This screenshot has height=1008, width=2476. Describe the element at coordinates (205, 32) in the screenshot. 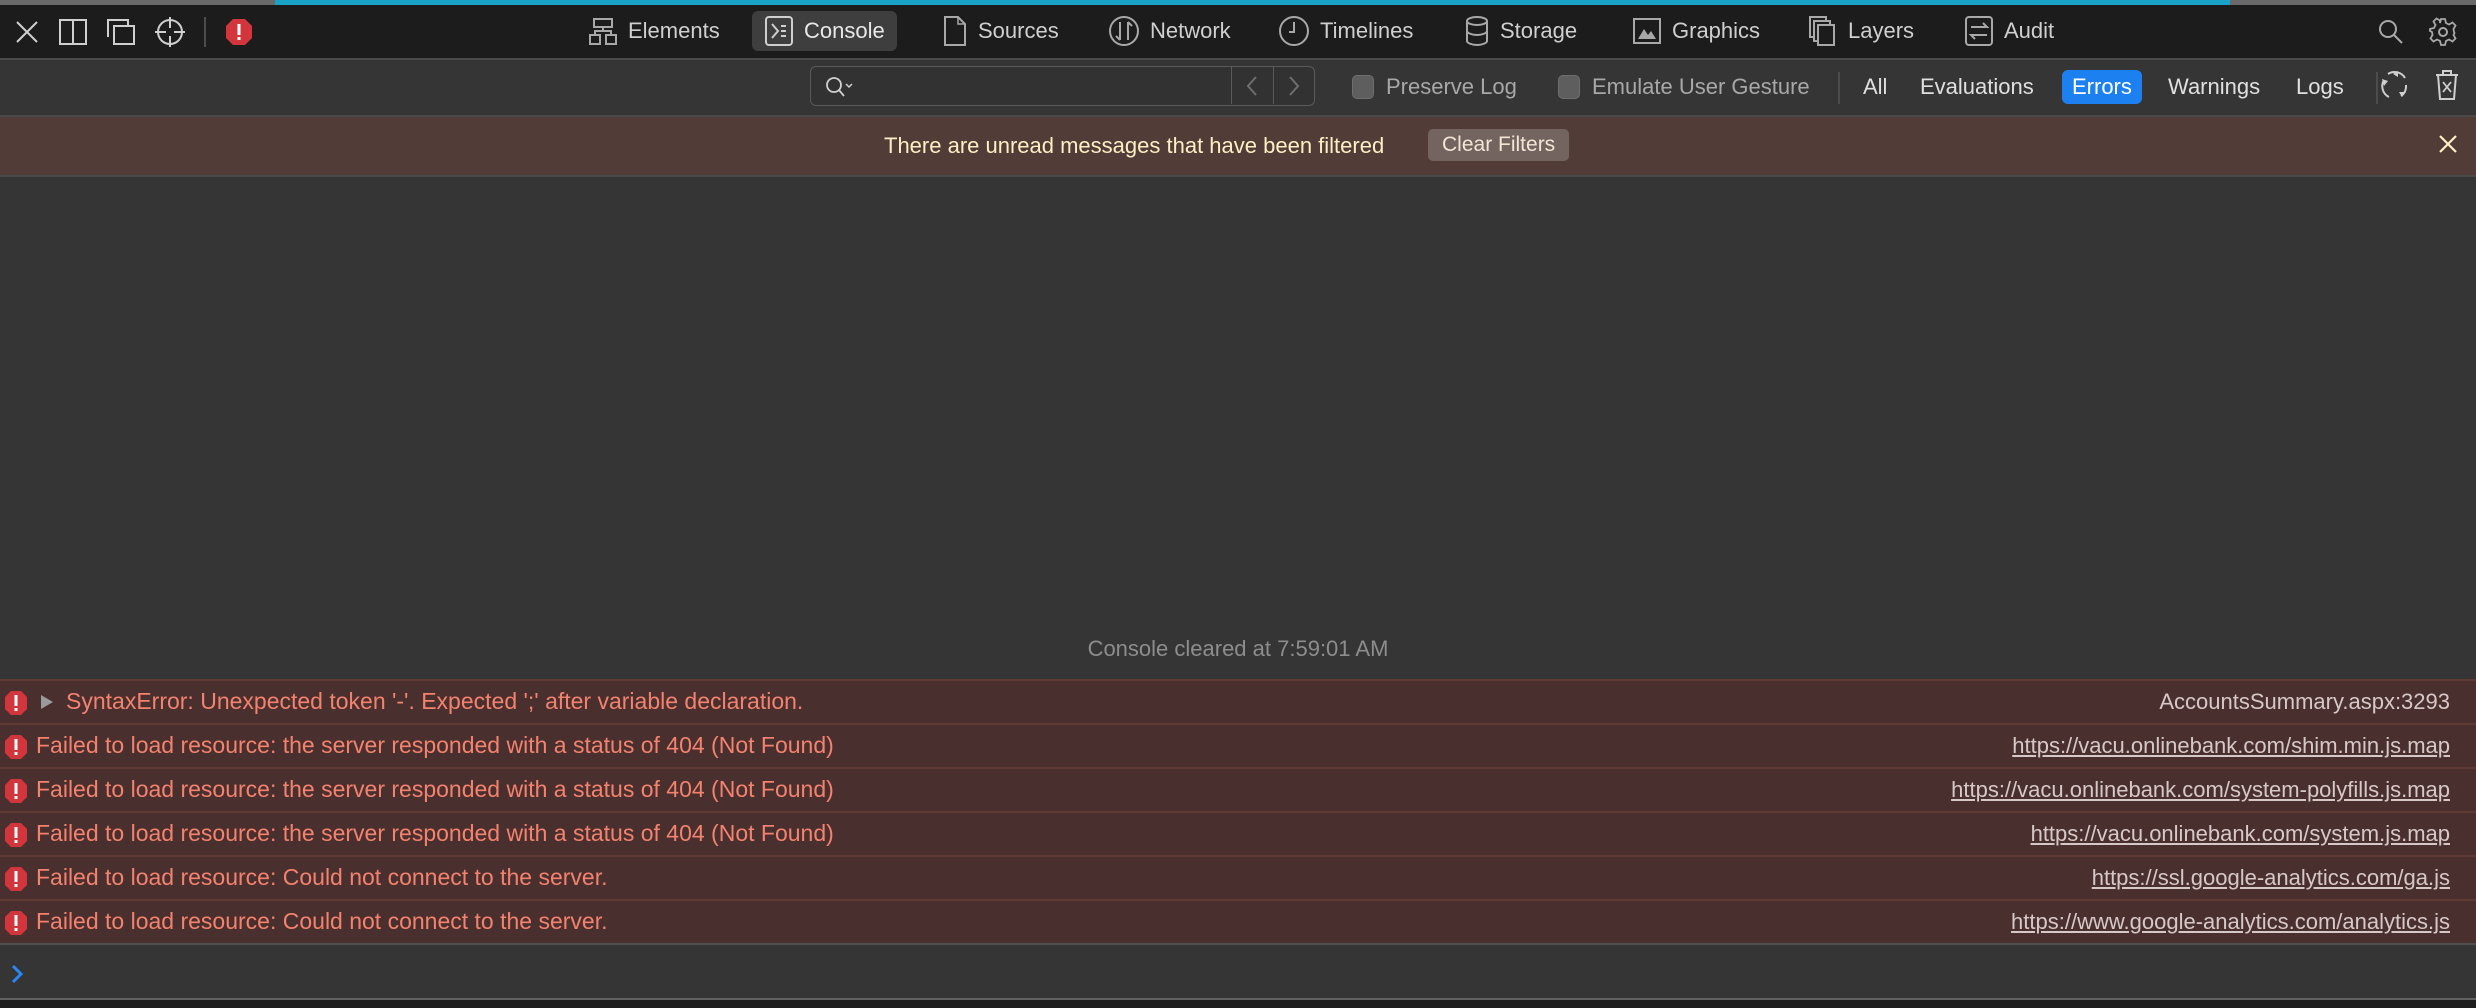

I see `toolbar-divider` at that location.